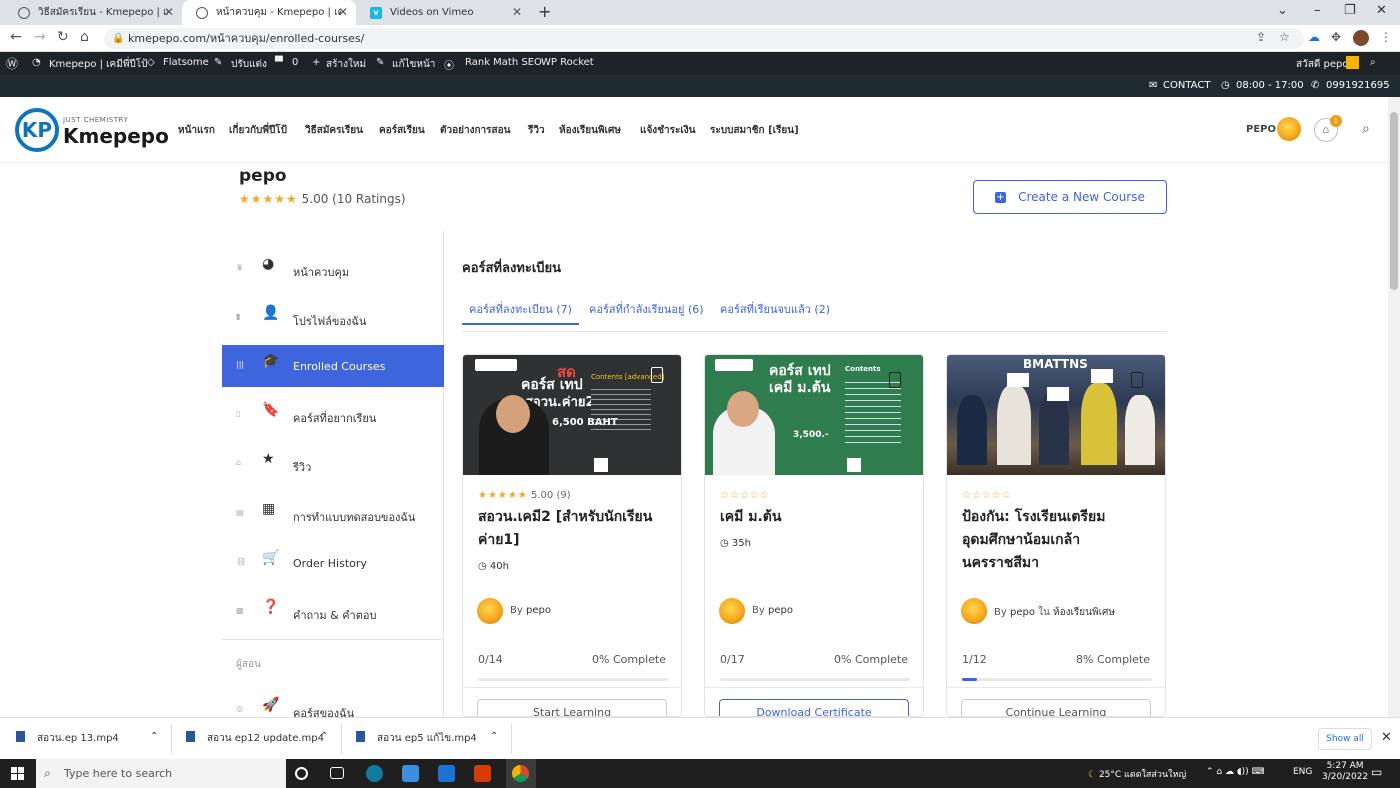  I want to click on logo-icon: KP, so click(37, 130).